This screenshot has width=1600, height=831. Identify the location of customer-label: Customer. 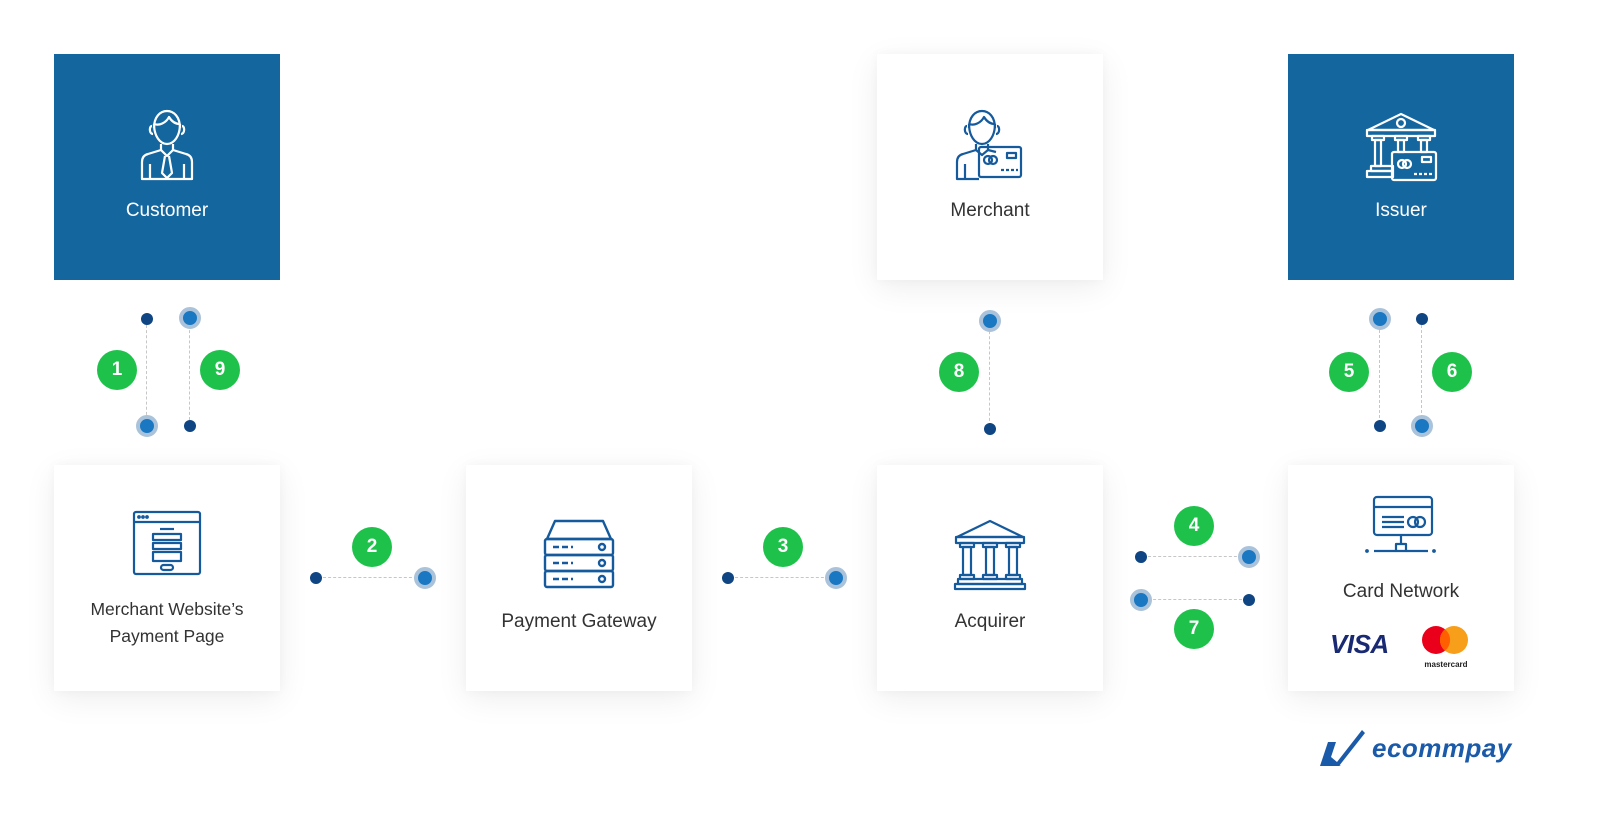
(167, 210).